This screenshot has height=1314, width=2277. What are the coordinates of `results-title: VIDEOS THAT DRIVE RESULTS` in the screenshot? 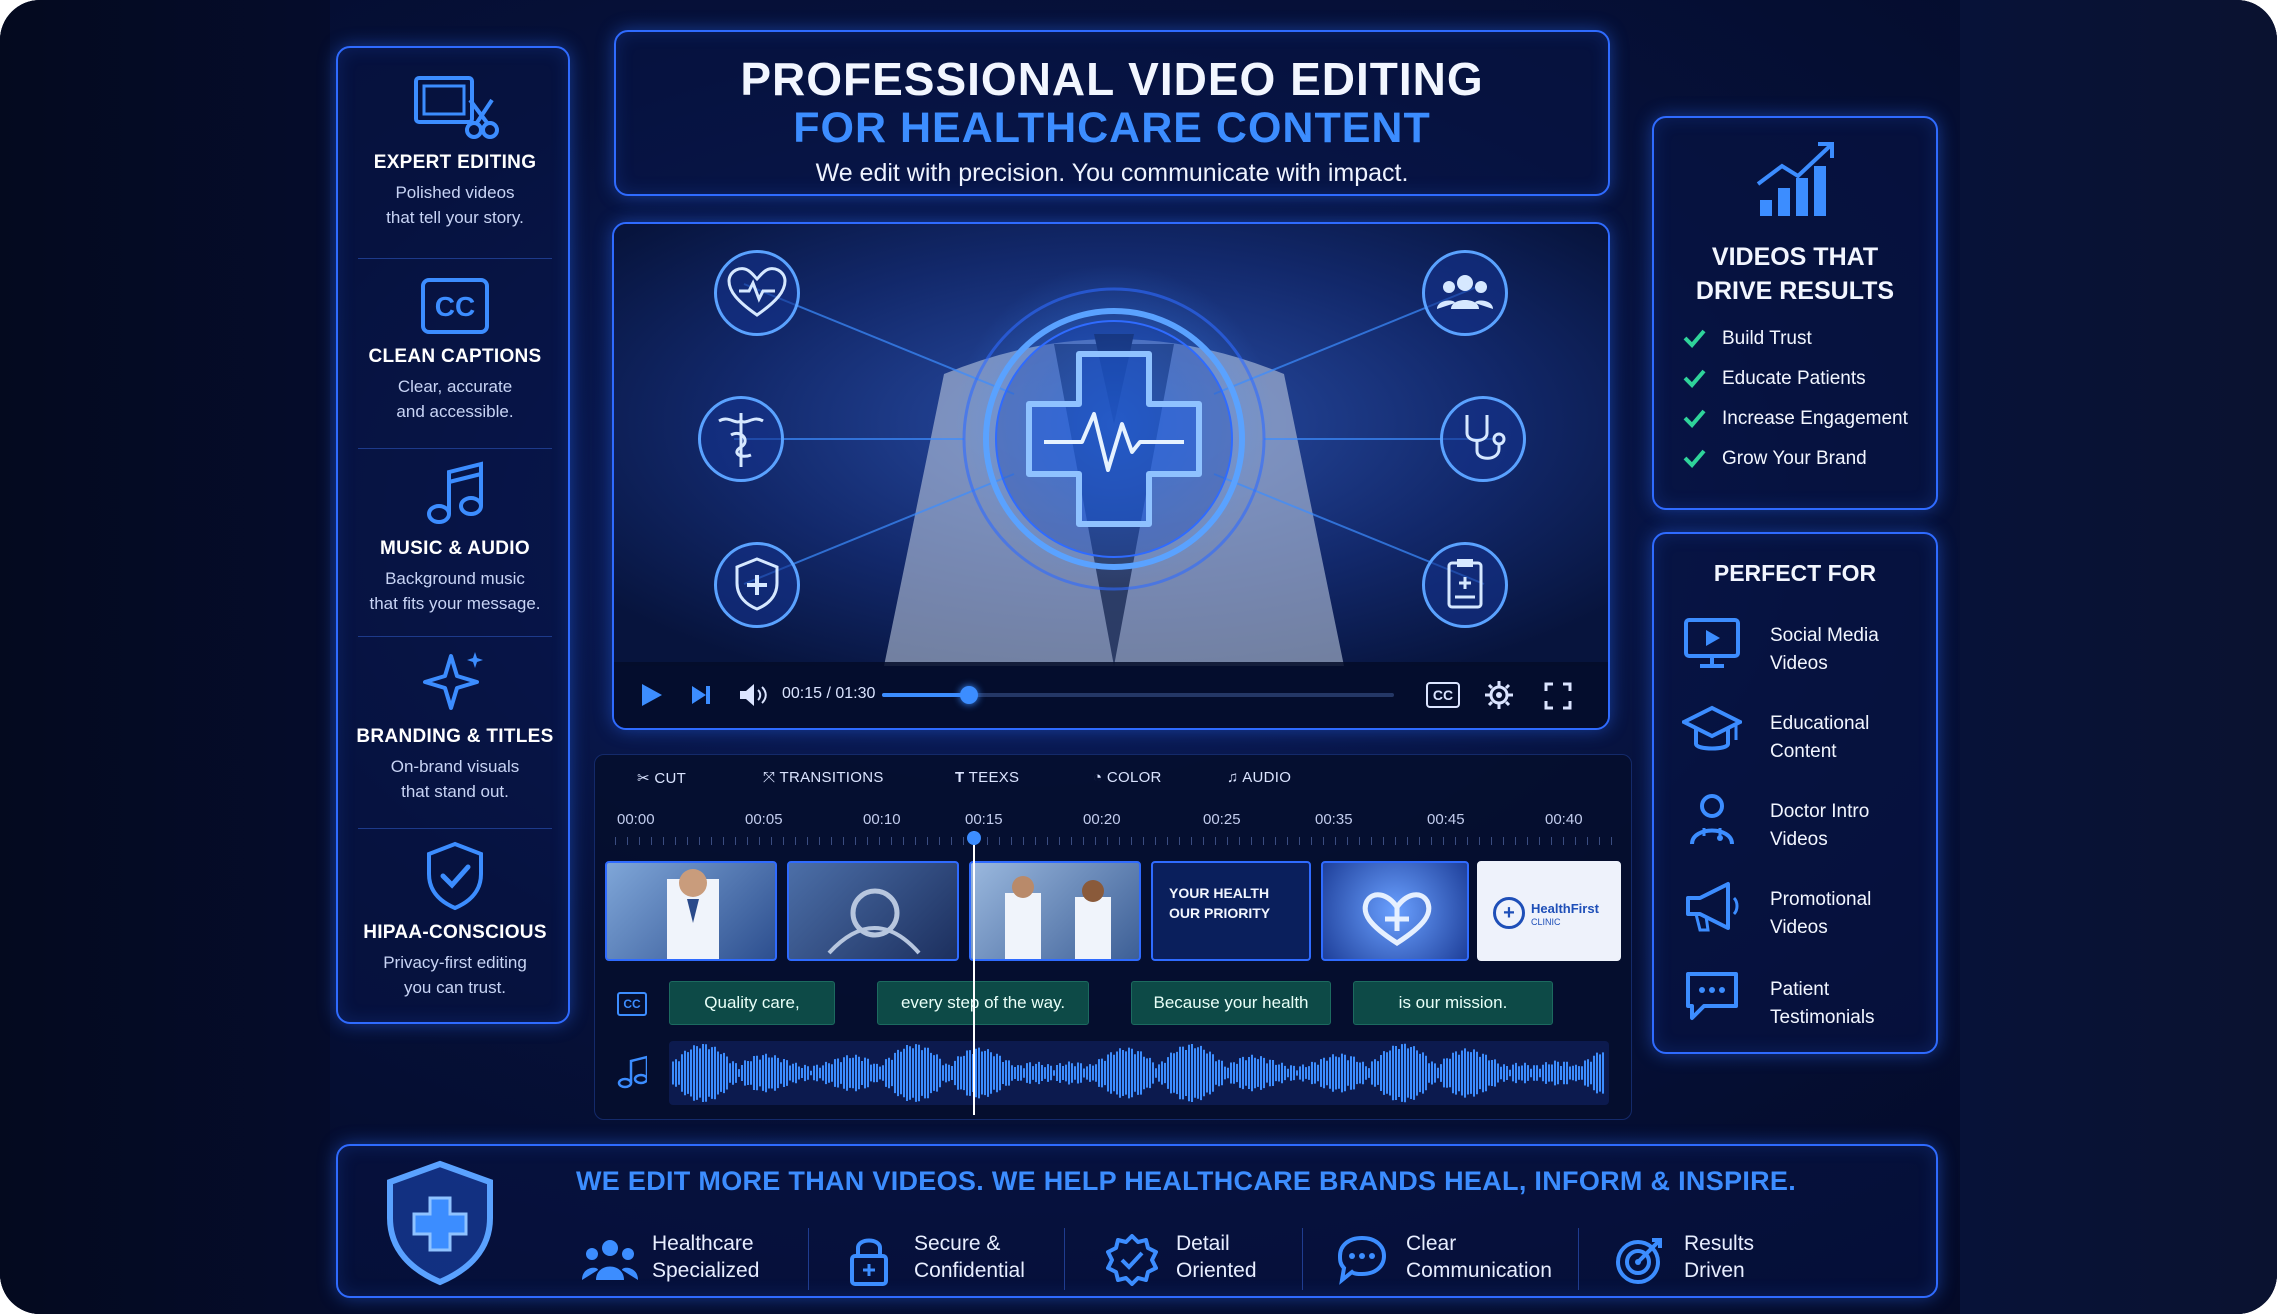 It's located at (1795, 274).